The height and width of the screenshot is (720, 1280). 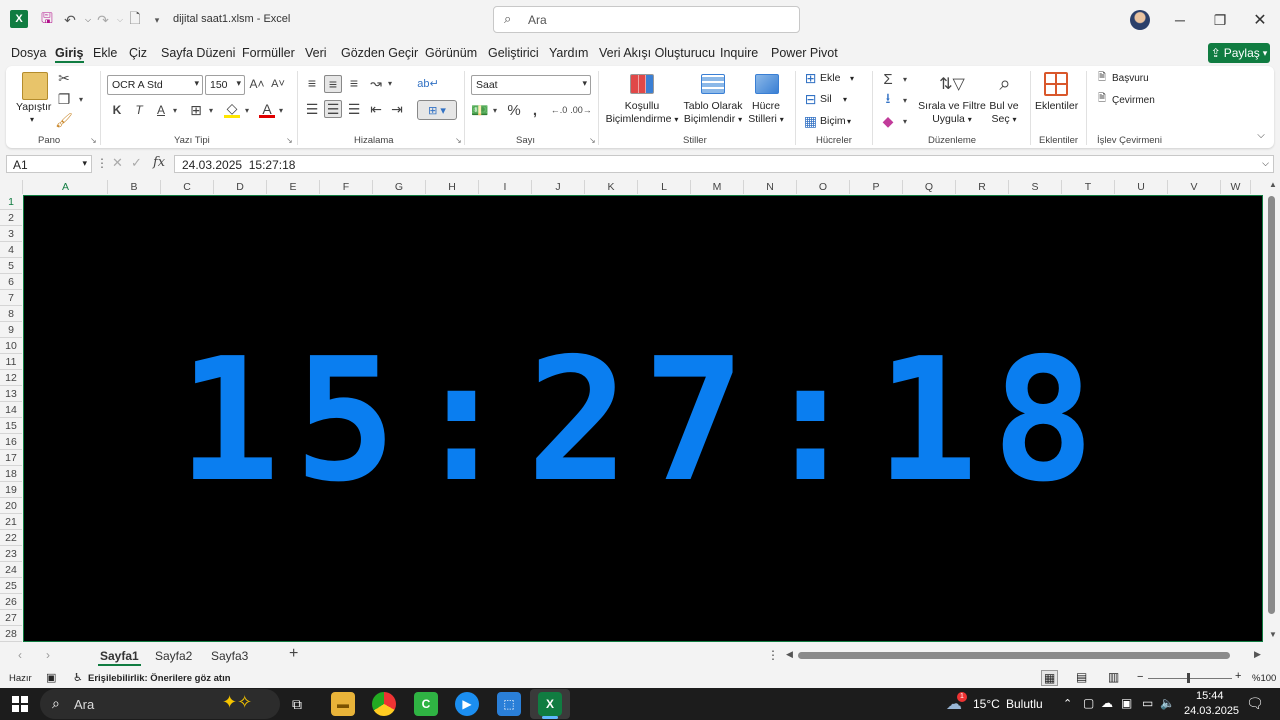 What do you see at coordinates (550, 704) in the screenshot?
I see `excel-taskbar-icon: X` at bounding box center [550, 704].